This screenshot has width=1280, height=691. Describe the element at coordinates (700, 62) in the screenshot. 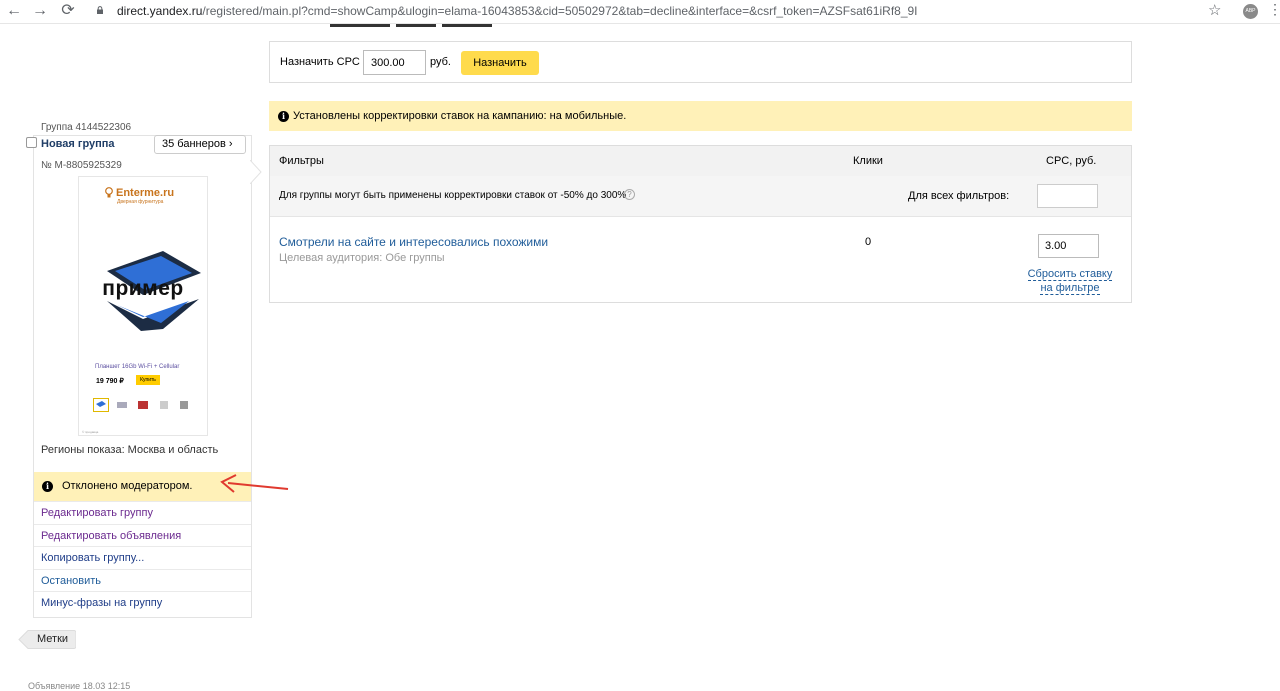

I see `bid-assign-panel: Назначить CPC руб. Назначить` at that location.